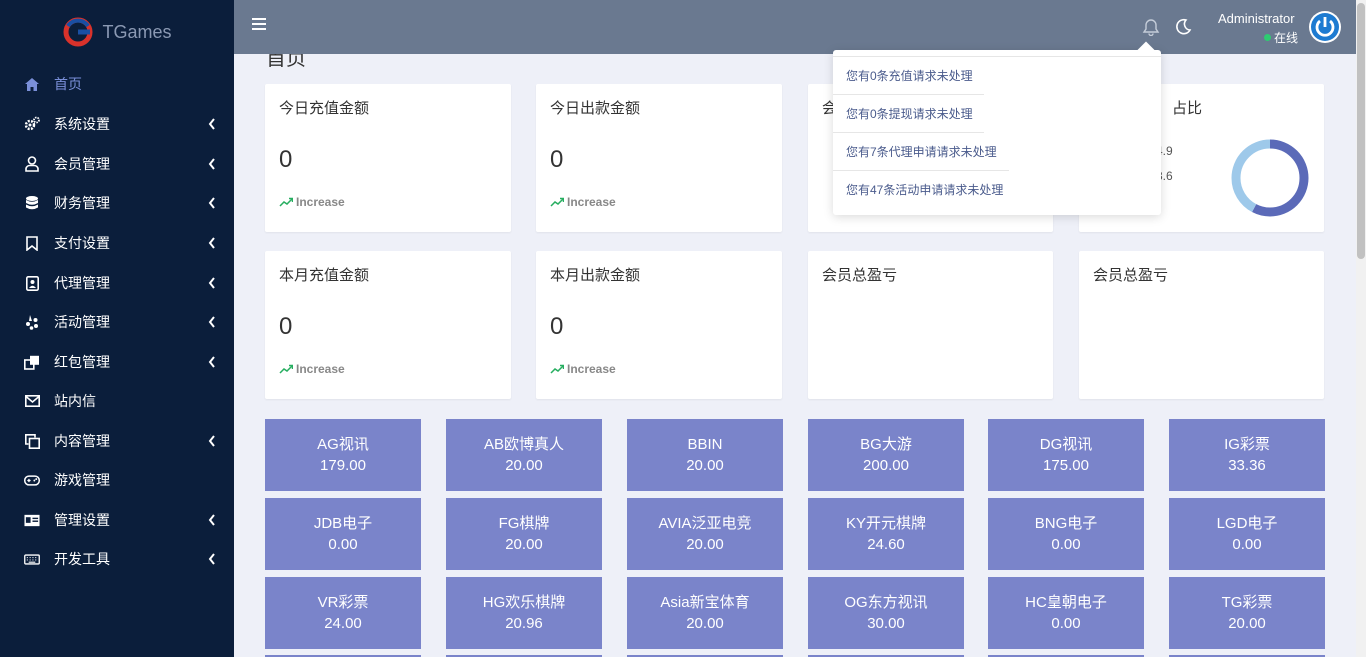 This screenshot has width=1366, height=657. Describe the element at coordinates (909, 75) in the screenshot. I see `notification-deposit-requests: 您有0条充值请求未处理` at that location.